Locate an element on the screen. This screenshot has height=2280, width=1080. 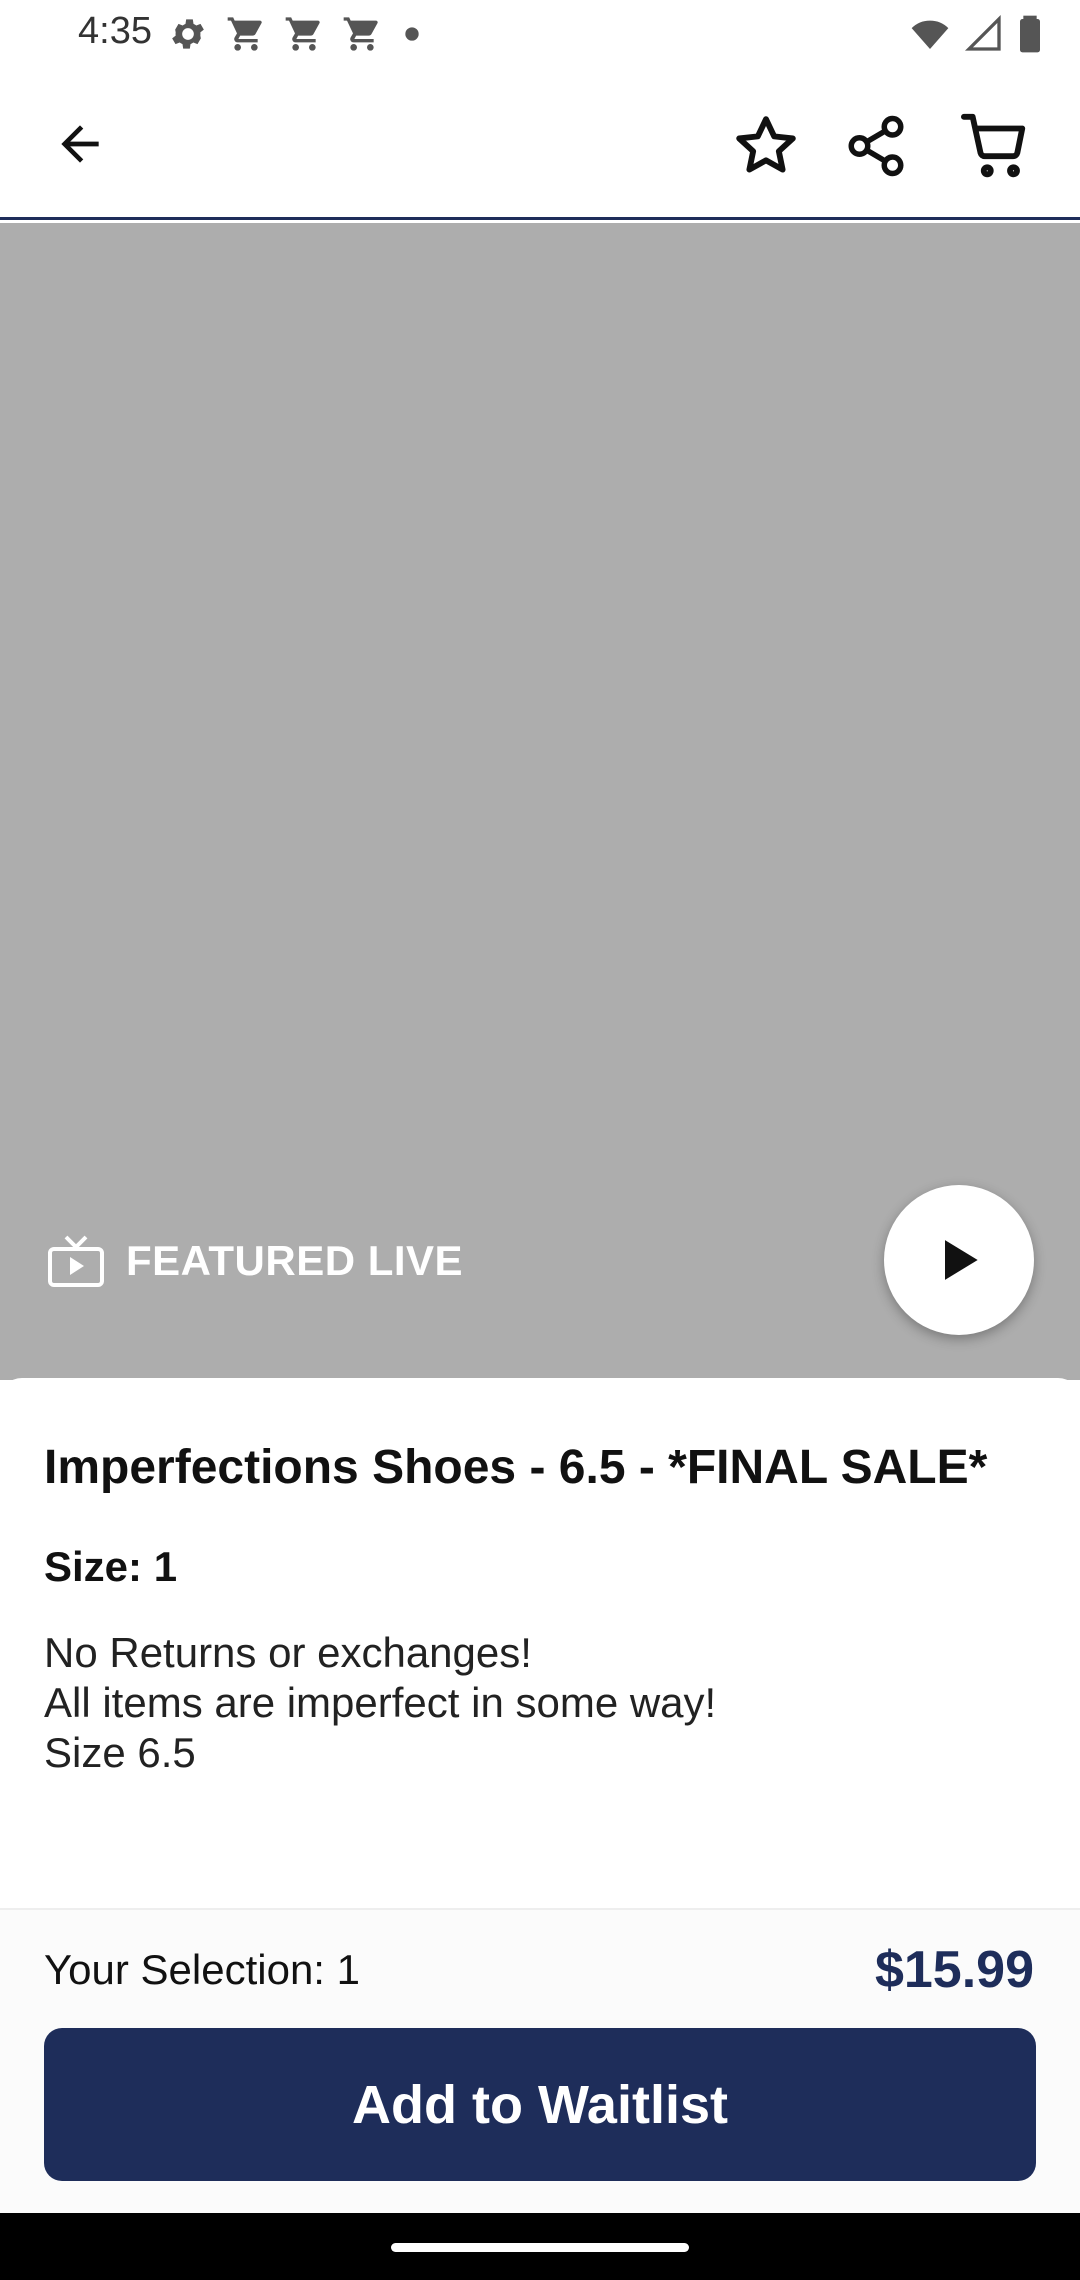
featured-live-label: FEATURED LIVE is located at coordinates (295, 1260).